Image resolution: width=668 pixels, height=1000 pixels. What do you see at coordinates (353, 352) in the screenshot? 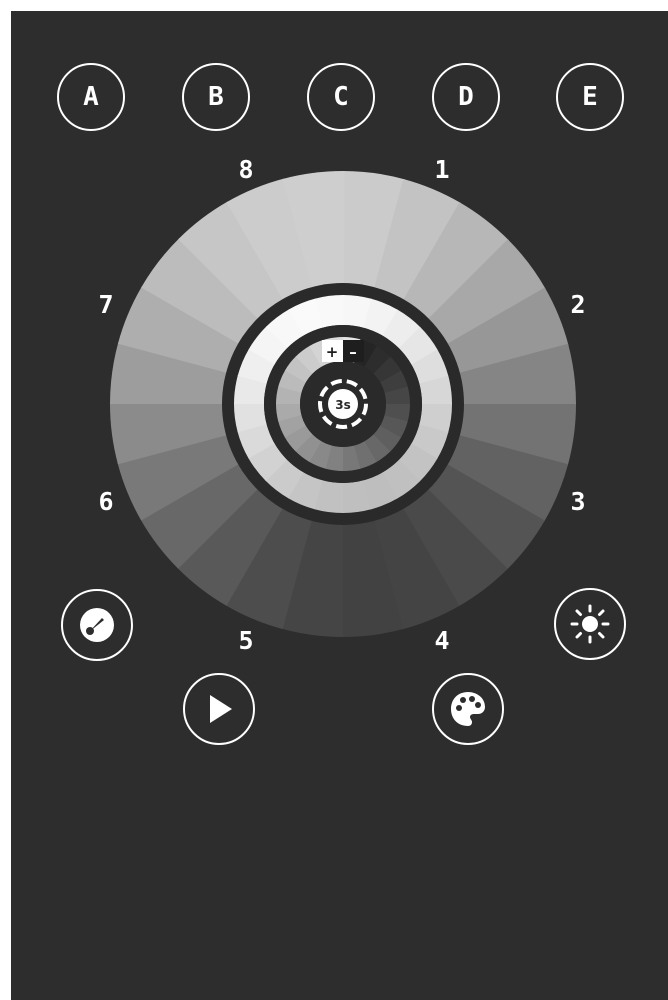
I see `decrease-label: –` at bounding box center [353, 352].